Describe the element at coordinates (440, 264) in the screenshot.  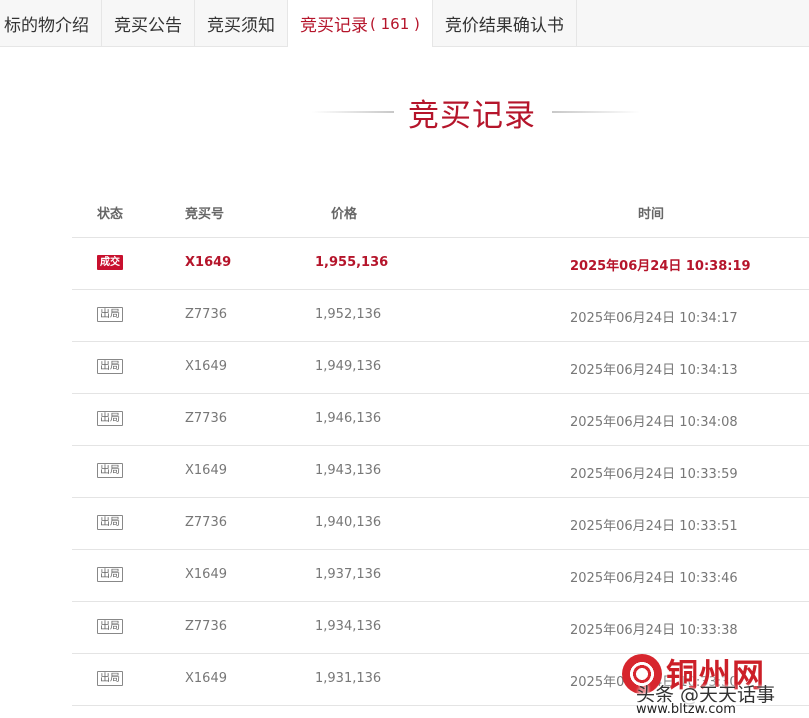
I see `table-row: 成交 X1649 1,955,136 2025年06月24日 10:38:19` at that location.